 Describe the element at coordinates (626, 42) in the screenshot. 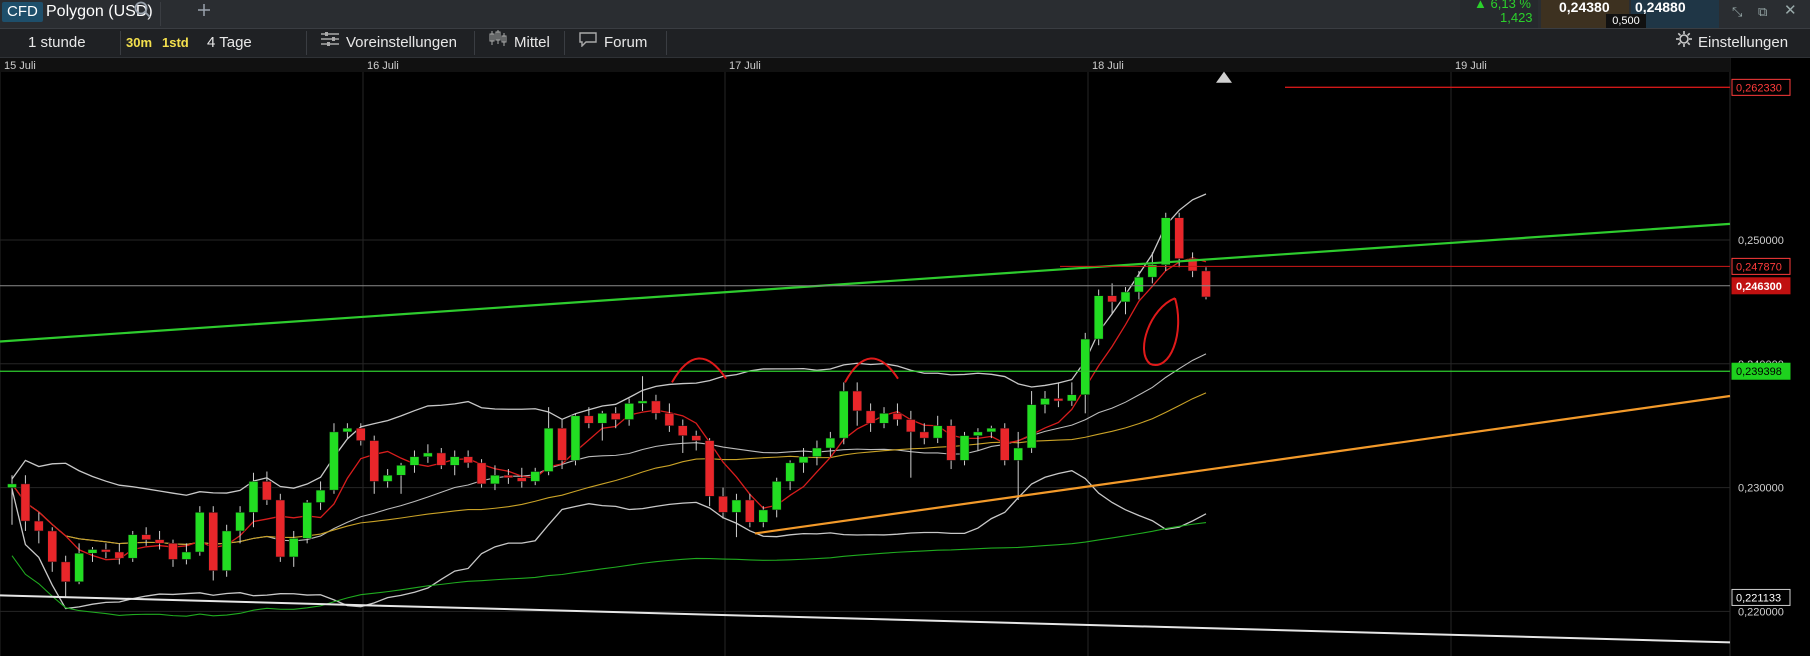

I see `forum-label: Forum` at that location.